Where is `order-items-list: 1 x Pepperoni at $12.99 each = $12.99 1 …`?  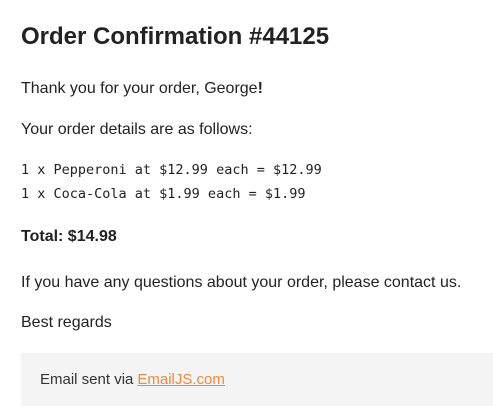 order-items-list: 1 x Pepperoni at $12.99 each = $12.99 1 … is located at coordinates (171, 182).